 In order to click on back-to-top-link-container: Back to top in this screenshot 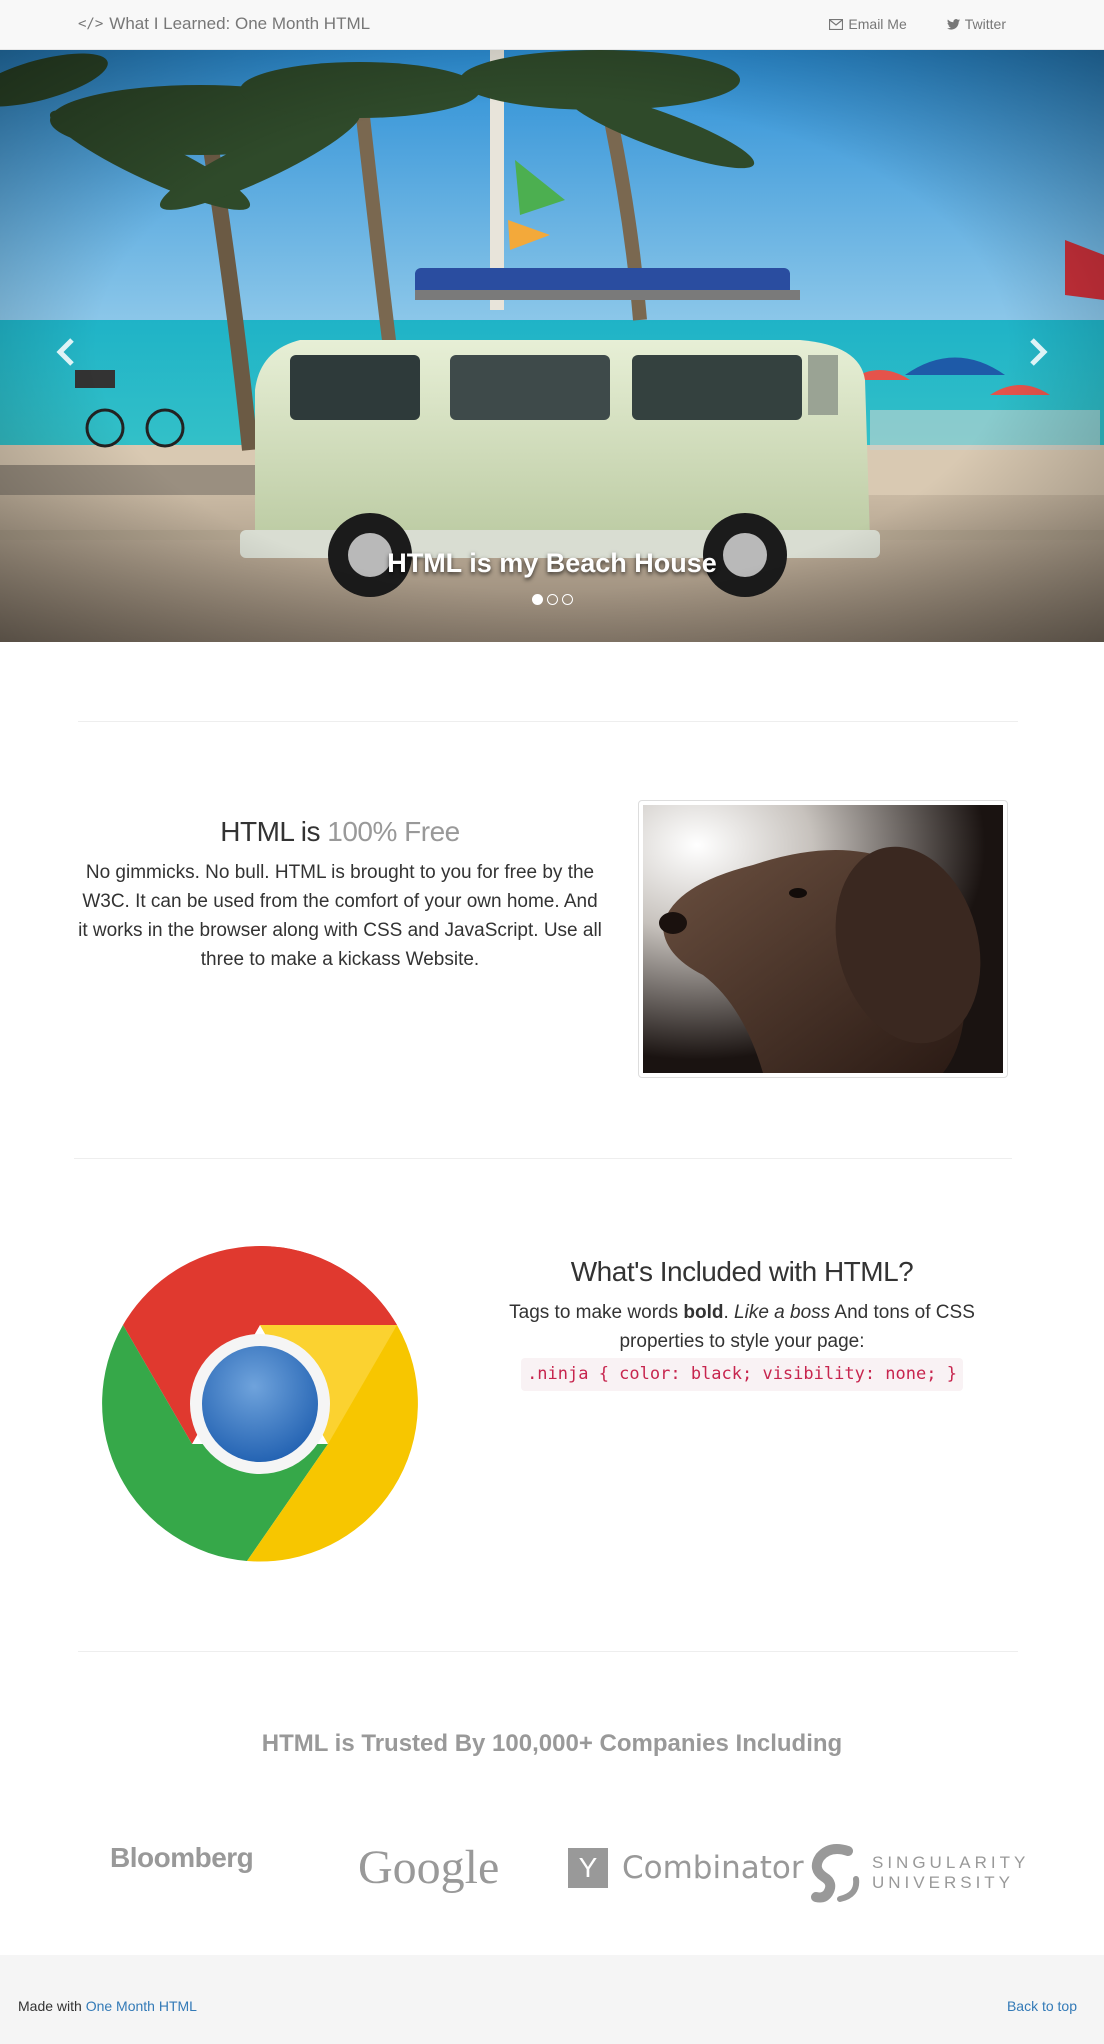, I will do `click(1042, 2006)`.